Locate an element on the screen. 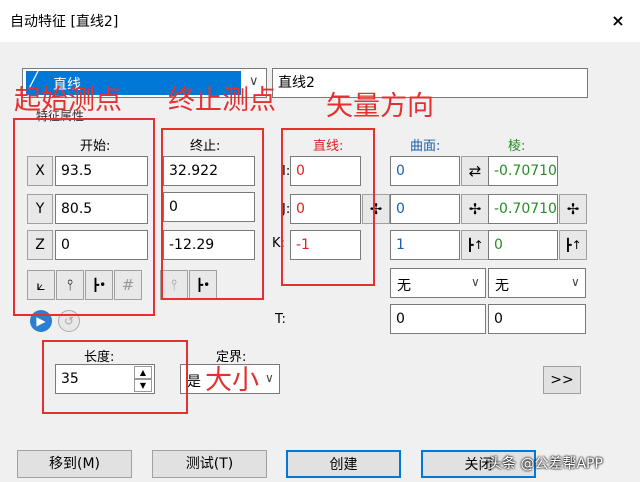 The height and width of the screenshot is (482, 640). vector-highlight-box is located at coordinates (328, 207).